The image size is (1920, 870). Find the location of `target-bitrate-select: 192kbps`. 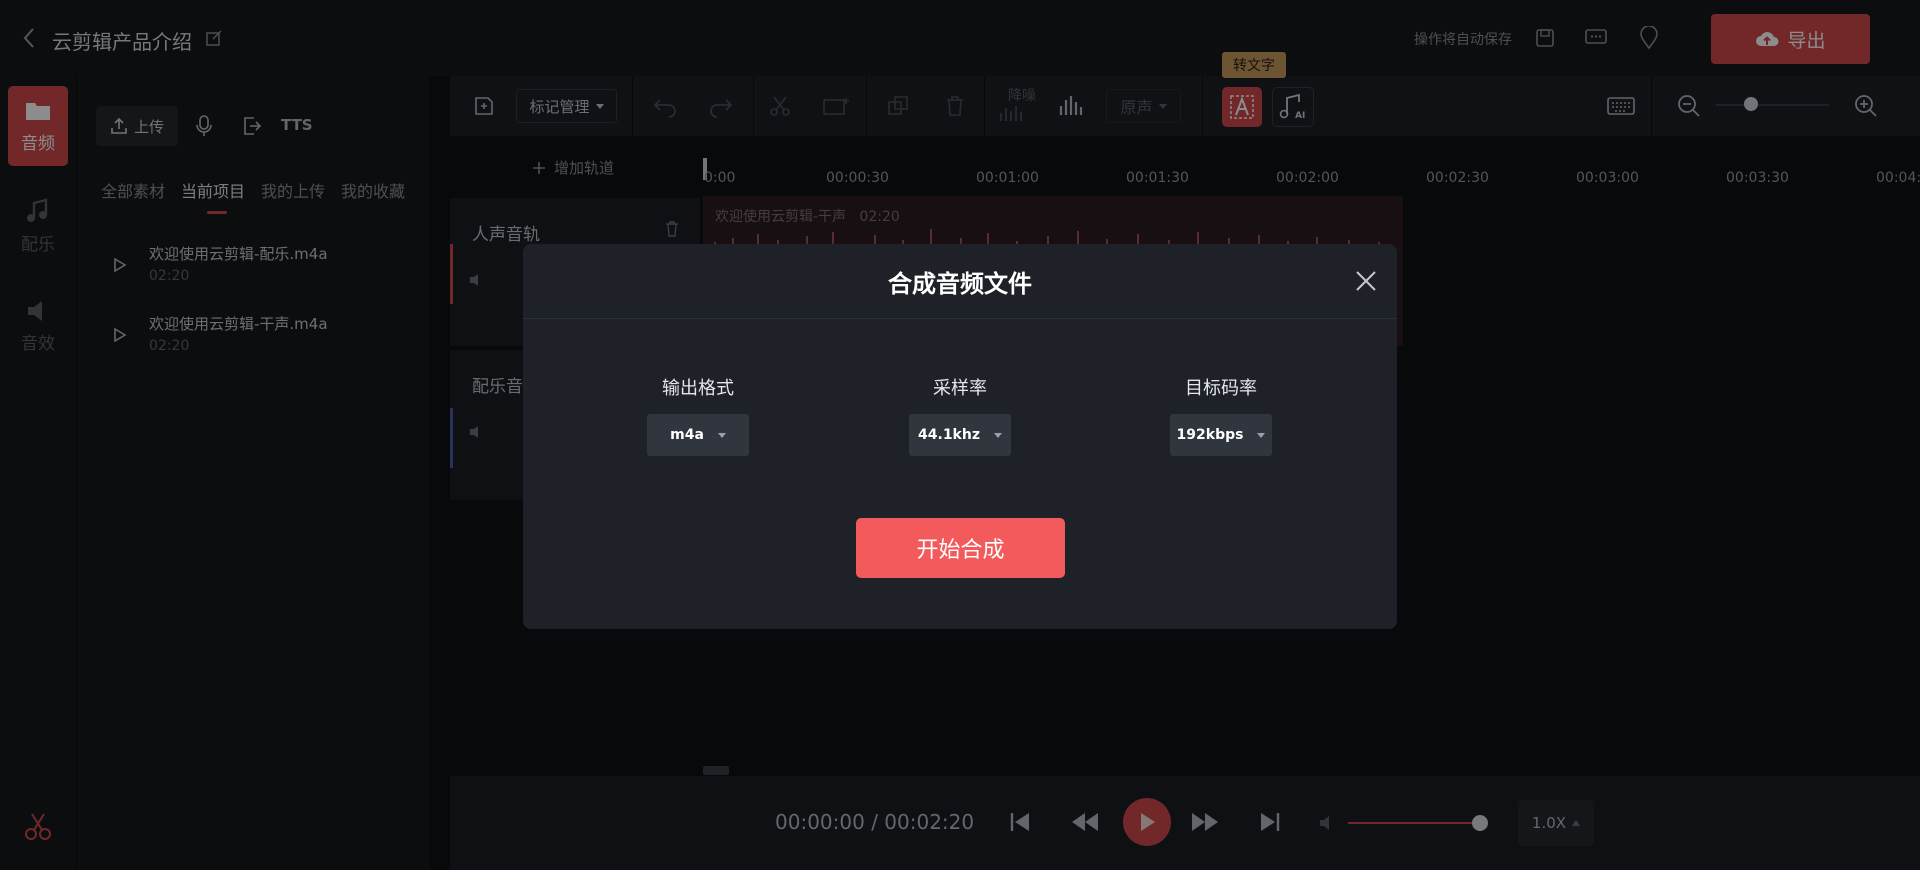

target-bitrate-select: 192kbps is located at coordinates (1221, 435).